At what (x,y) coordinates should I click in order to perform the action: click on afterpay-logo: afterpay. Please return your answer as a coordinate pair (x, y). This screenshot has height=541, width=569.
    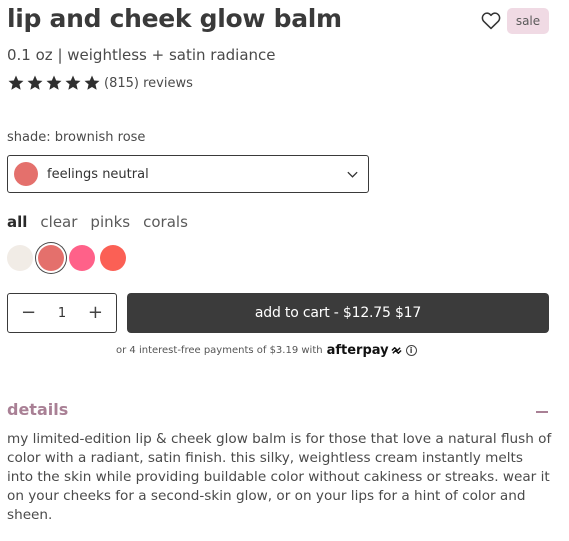
    Looking at the image, I should click on (357, 350).